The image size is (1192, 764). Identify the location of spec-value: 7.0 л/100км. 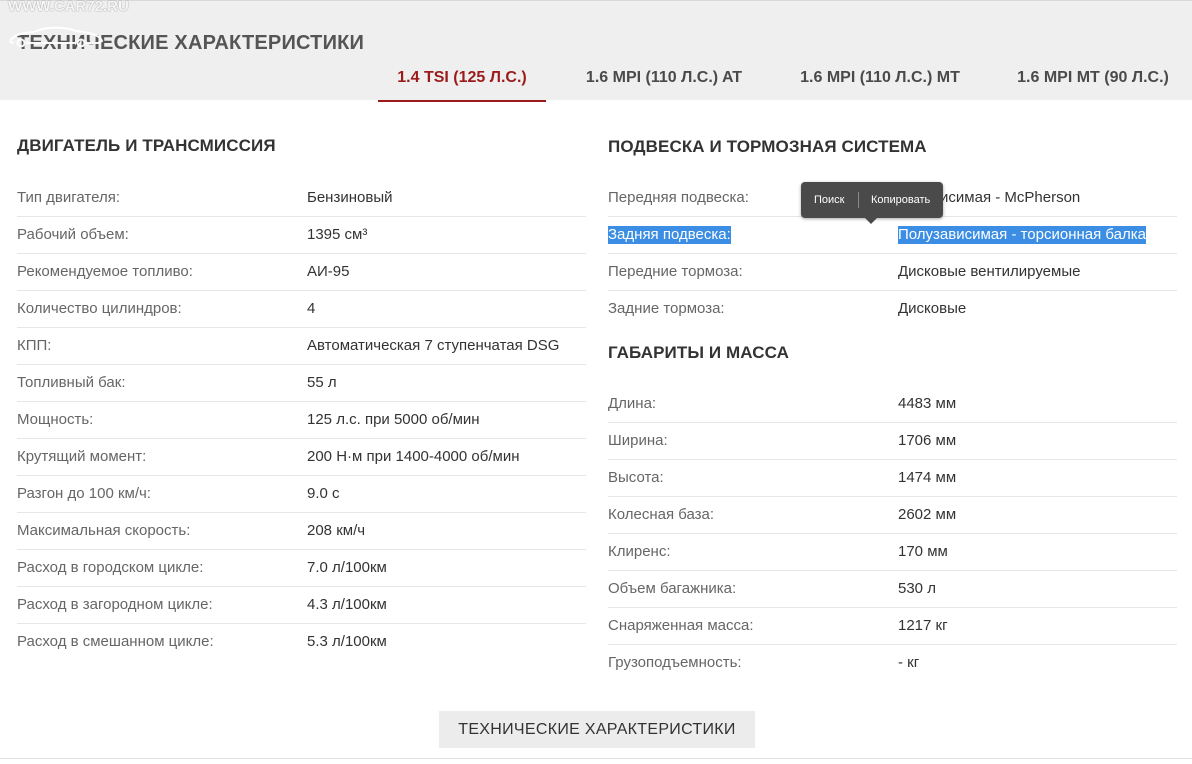
(347, 567).